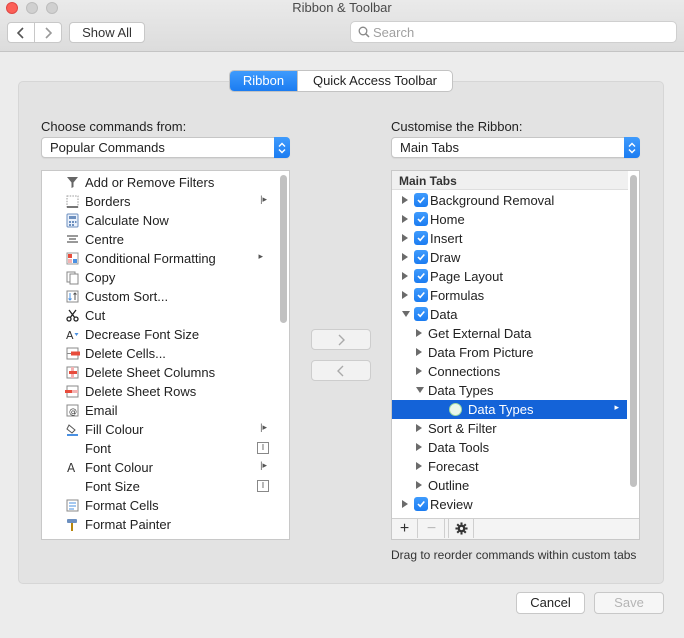  What do you see at coordinates (509, 333) in the screenshot?
I see `tree-item: Get External Data` at bounding box center [509, 333].